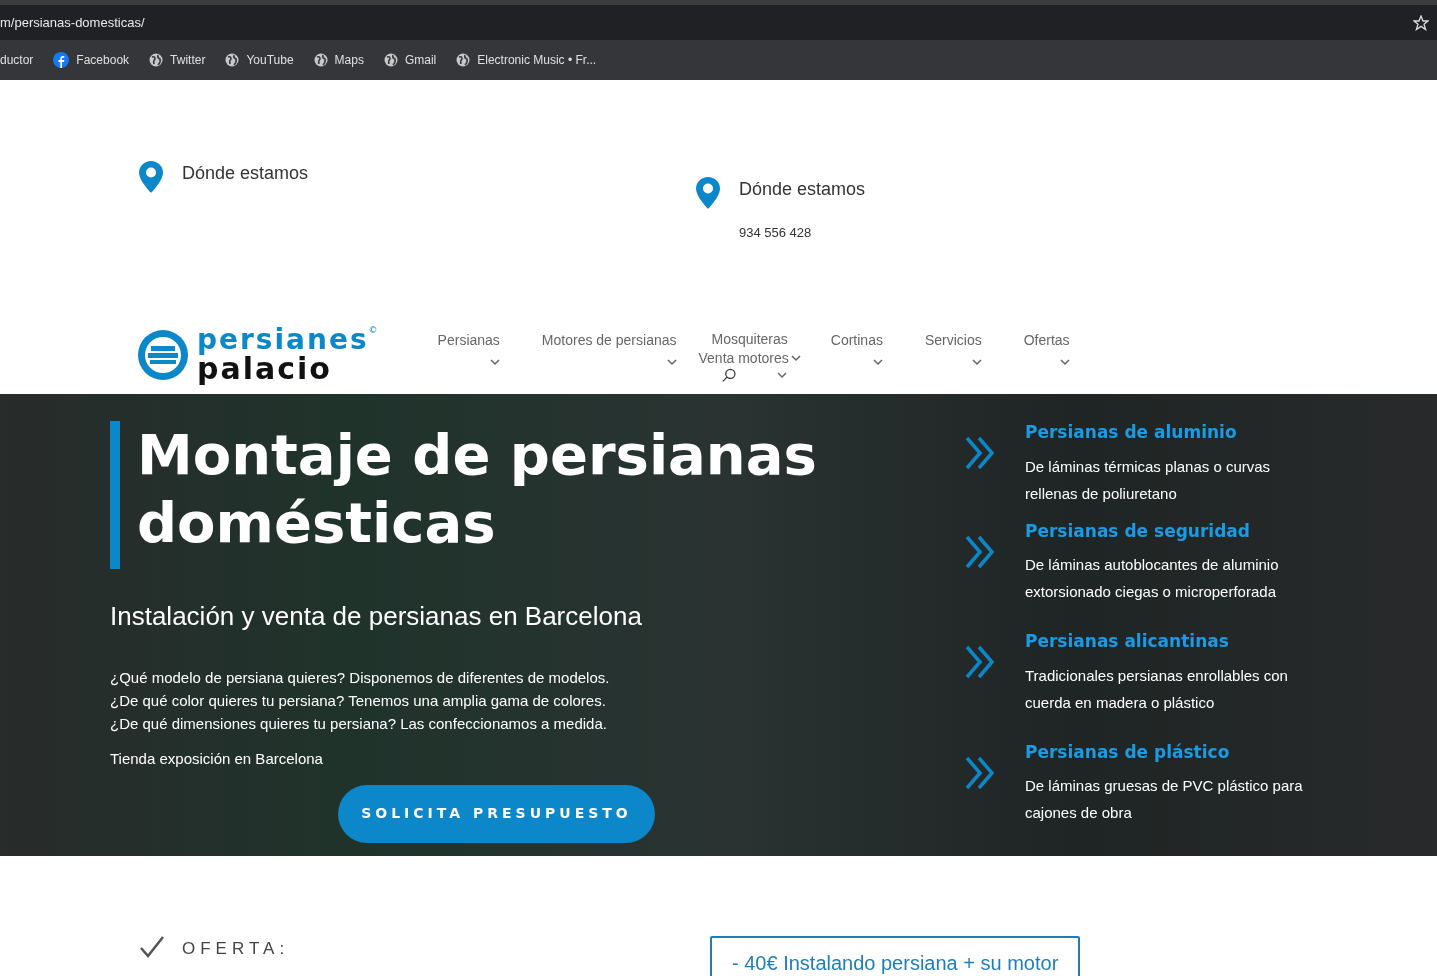 Image resolution: width=1437 pixels, height=976 pixels. Describe the element at coordinates (743, 358) in the screenshot. I see `nav-link: Venta motores` at that location.